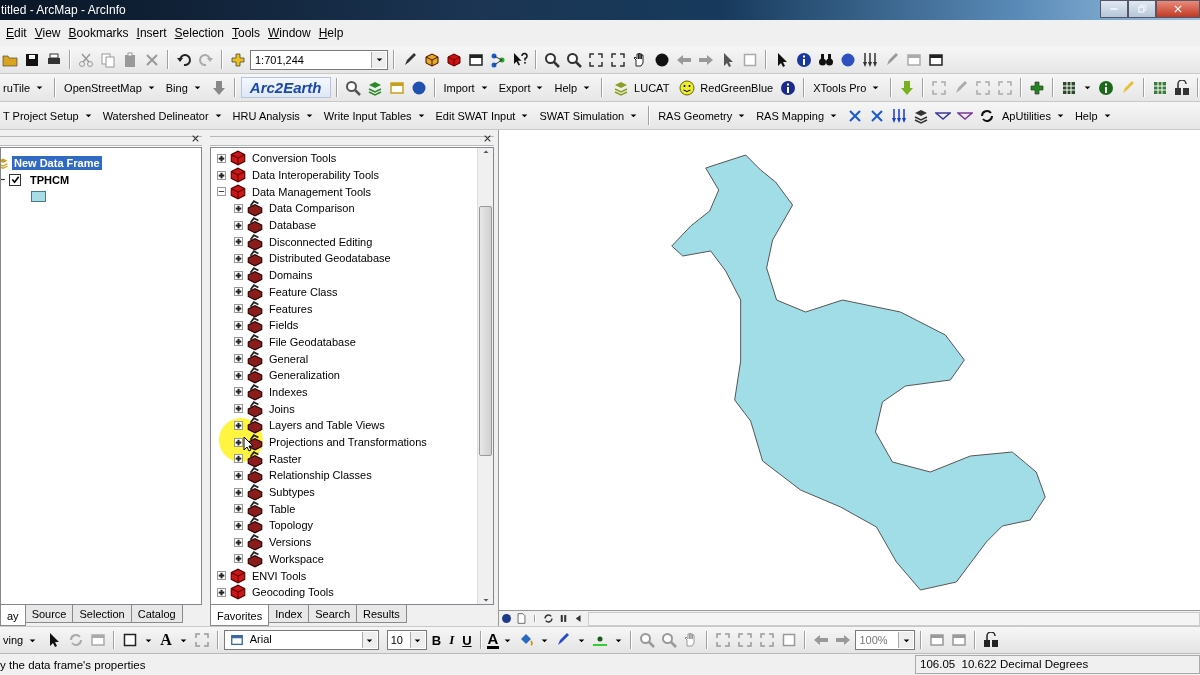 The image size is (1200, 675). I want to click on tree-item: General, so click(289, 358).